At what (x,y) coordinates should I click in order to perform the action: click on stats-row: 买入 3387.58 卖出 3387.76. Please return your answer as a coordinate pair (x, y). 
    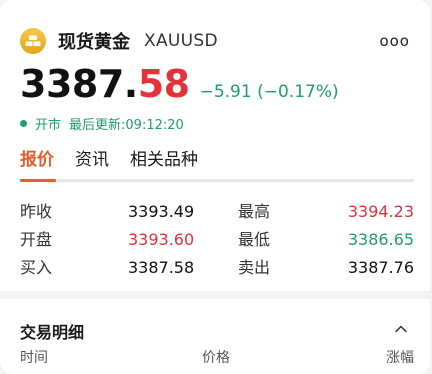
    Looking at the image, I should click on (217, 268).